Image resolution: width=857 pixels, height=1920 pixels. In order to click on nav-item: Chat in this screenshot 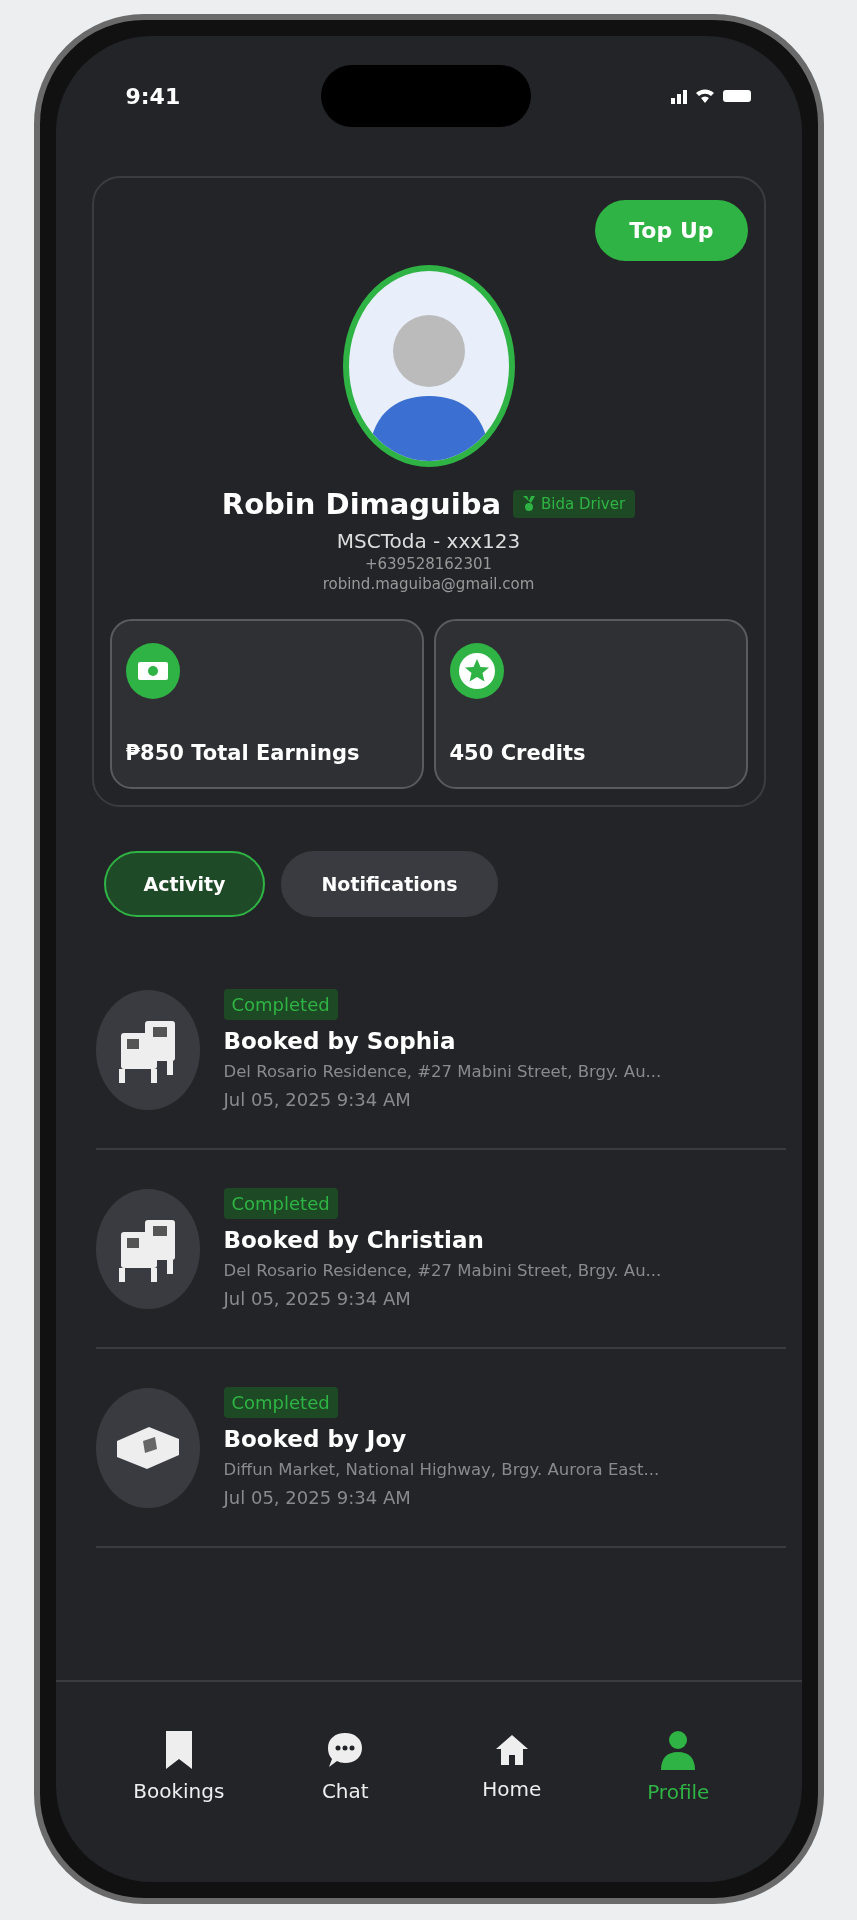, I will do `click(345, 1767)`.